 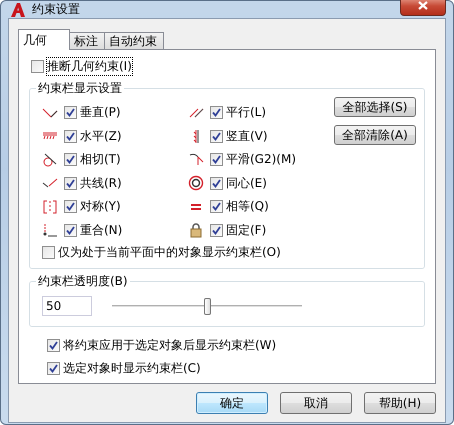 I want to click on vertical-lines-icon, so click(x=196, y=136).